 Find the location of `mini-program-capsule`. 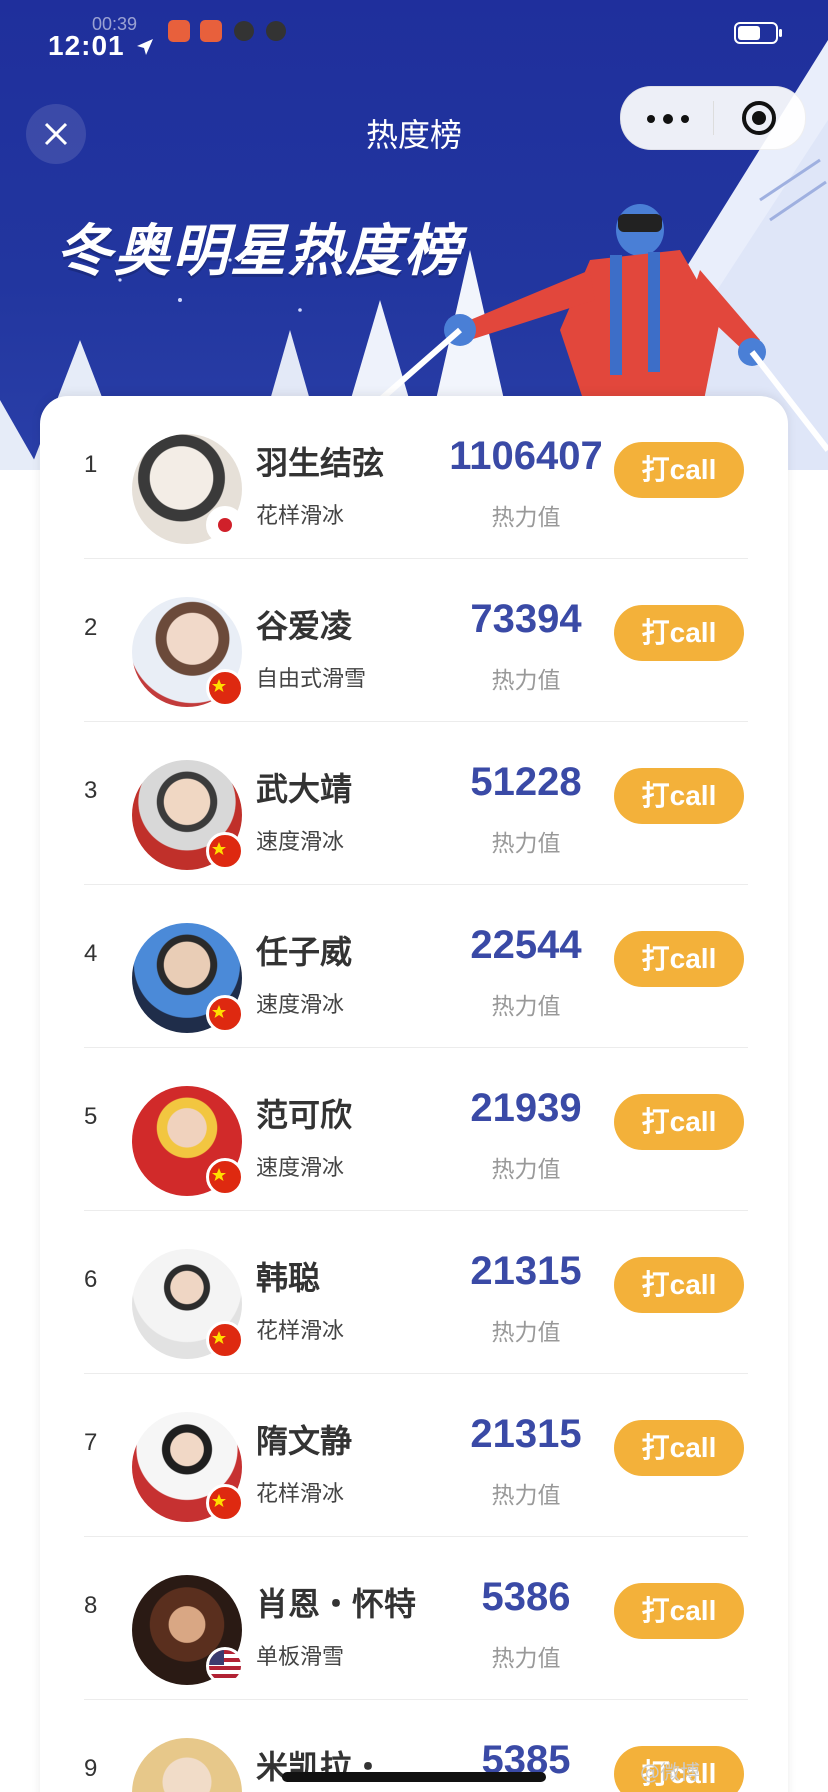

mini-program-capsule is located at coordinates (713, 118).